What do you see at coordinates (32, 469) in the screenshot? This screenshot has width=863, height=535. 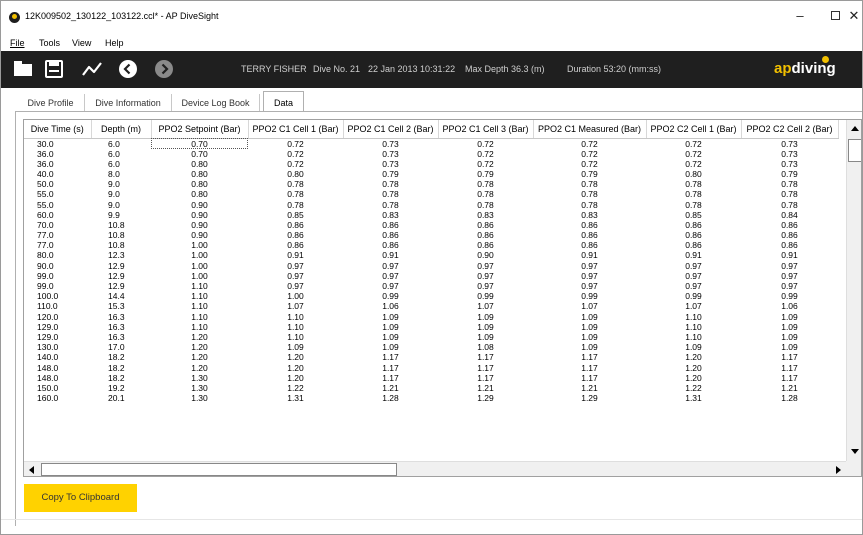 I see `scroll-left-icon` at bounding box center [32, 469].